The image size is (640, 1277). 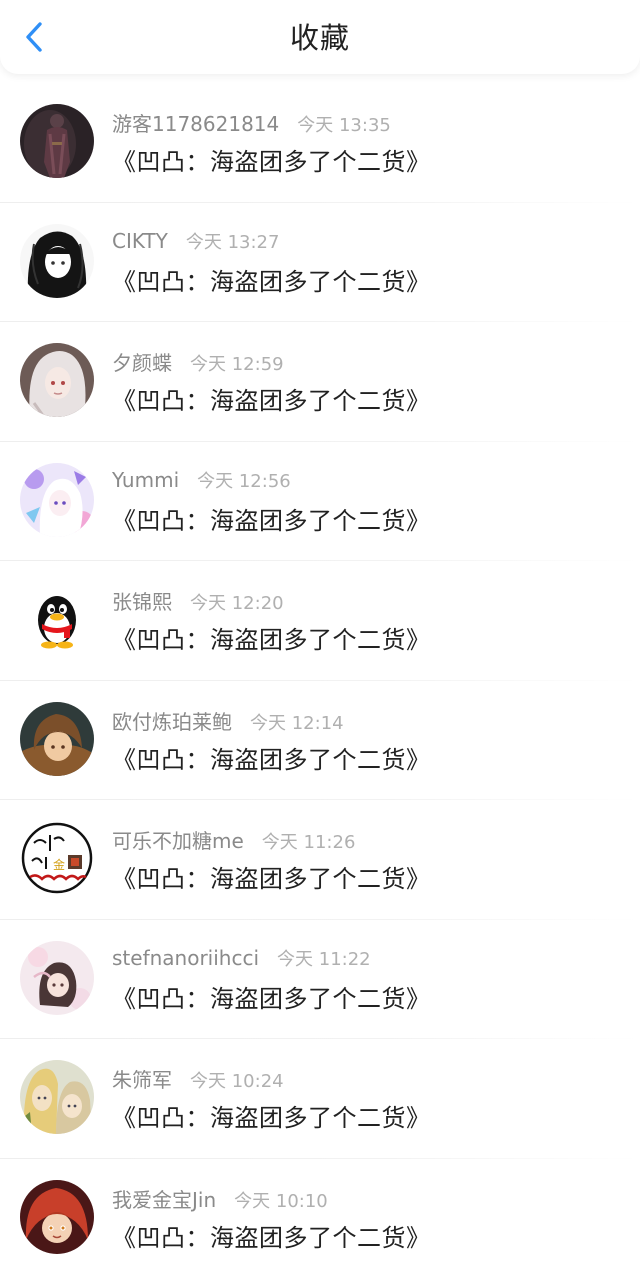 What do you see at coordinates (145, 480) in the screenshot?
I see `username: Yummi` at bounding box center [145, 480].